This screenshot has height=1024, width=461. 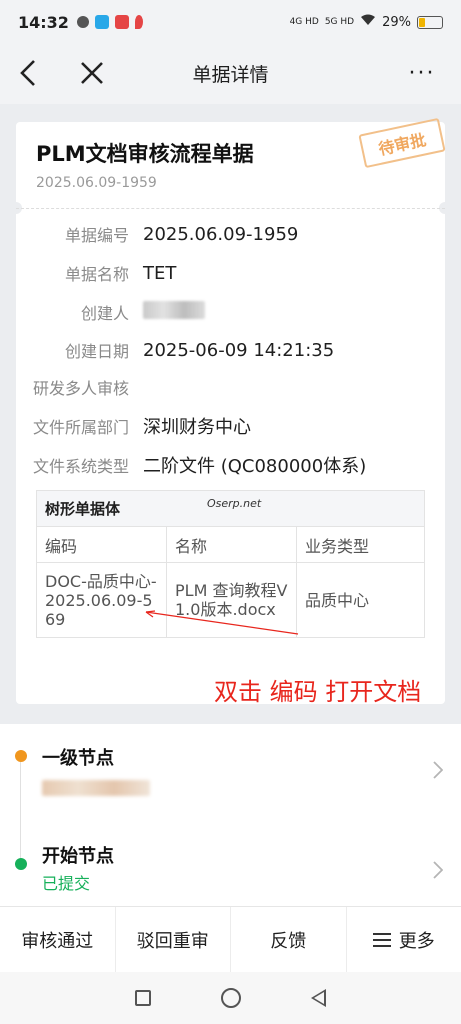 I want to click on field-row: 单据名称 TET, so click(x=230, y=273).